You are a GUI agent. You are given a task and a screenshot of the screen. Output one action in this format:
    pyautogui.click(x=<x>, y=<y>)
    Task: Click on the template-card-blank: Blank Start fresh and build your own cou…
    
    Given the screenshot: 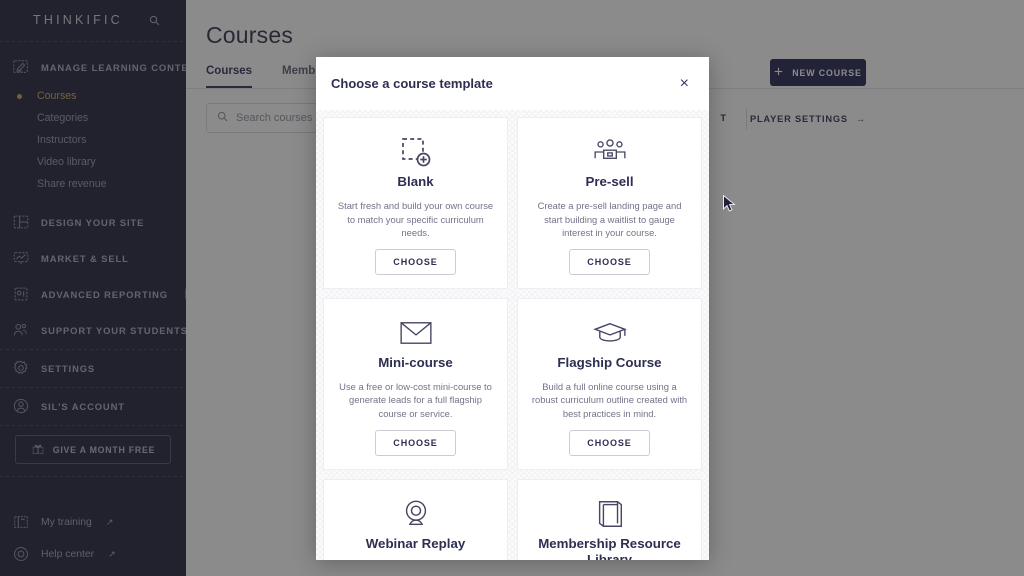 What is the action you would take?
    pyautogui.click(x=415, y=203)
    